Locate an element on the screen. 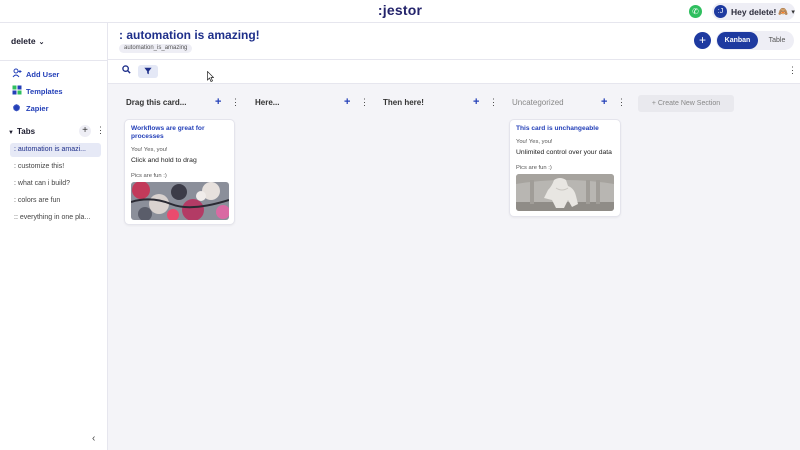 This screenshot has width=800, height=450. collapse-sidebar-icon: ‹ is located at coordinates (93, 438).